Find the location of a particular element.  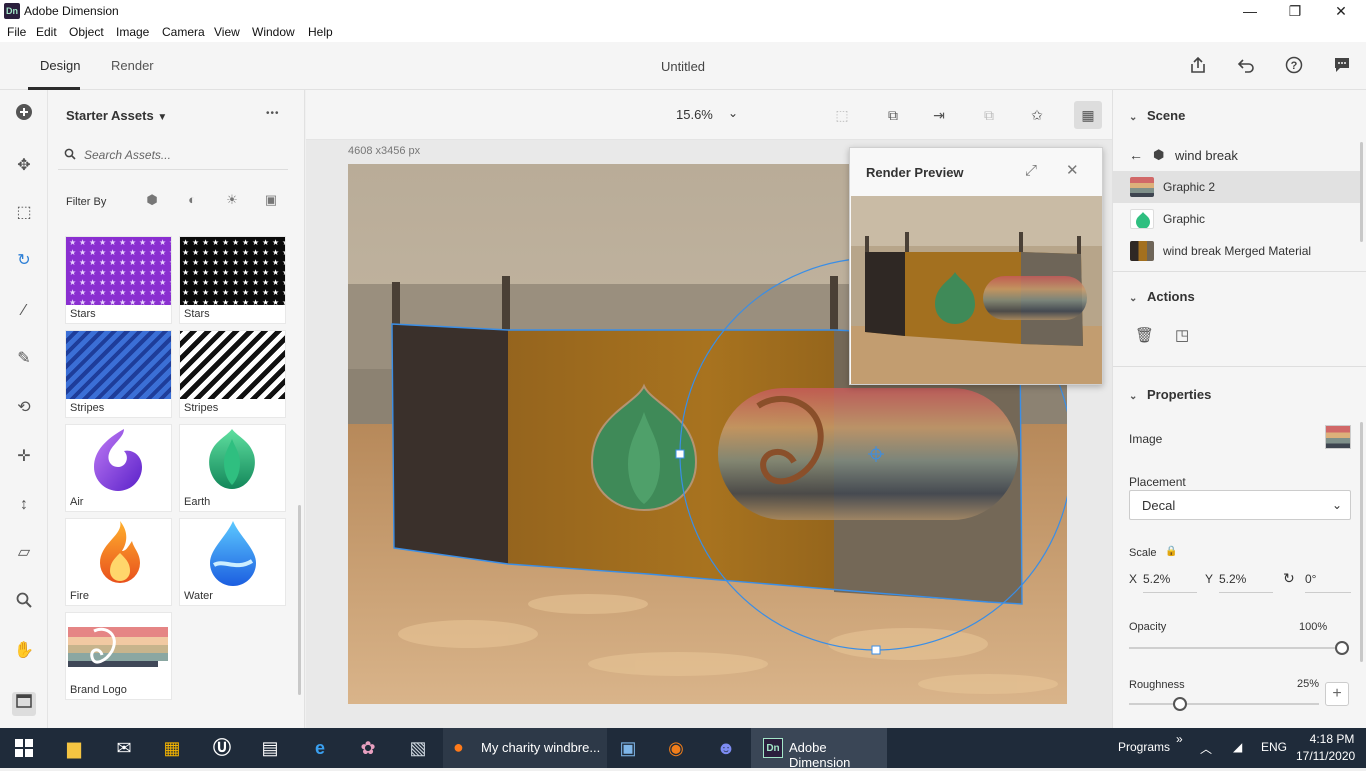

clock-date: 17/11/2020 is located at coordinates (1325, 756).